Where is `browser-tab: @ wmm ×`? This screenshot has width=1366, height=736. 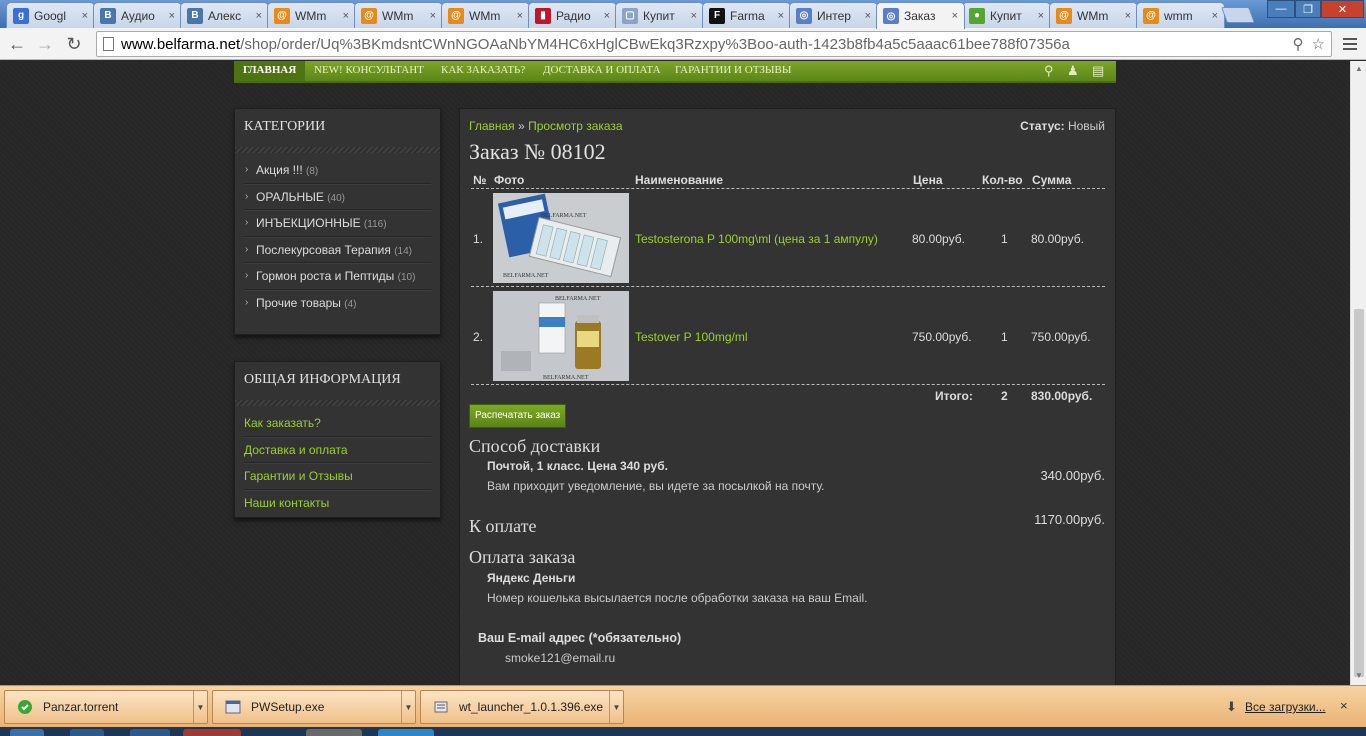
browser-tab: @ wmm × is located at coordinates (1180, 15).